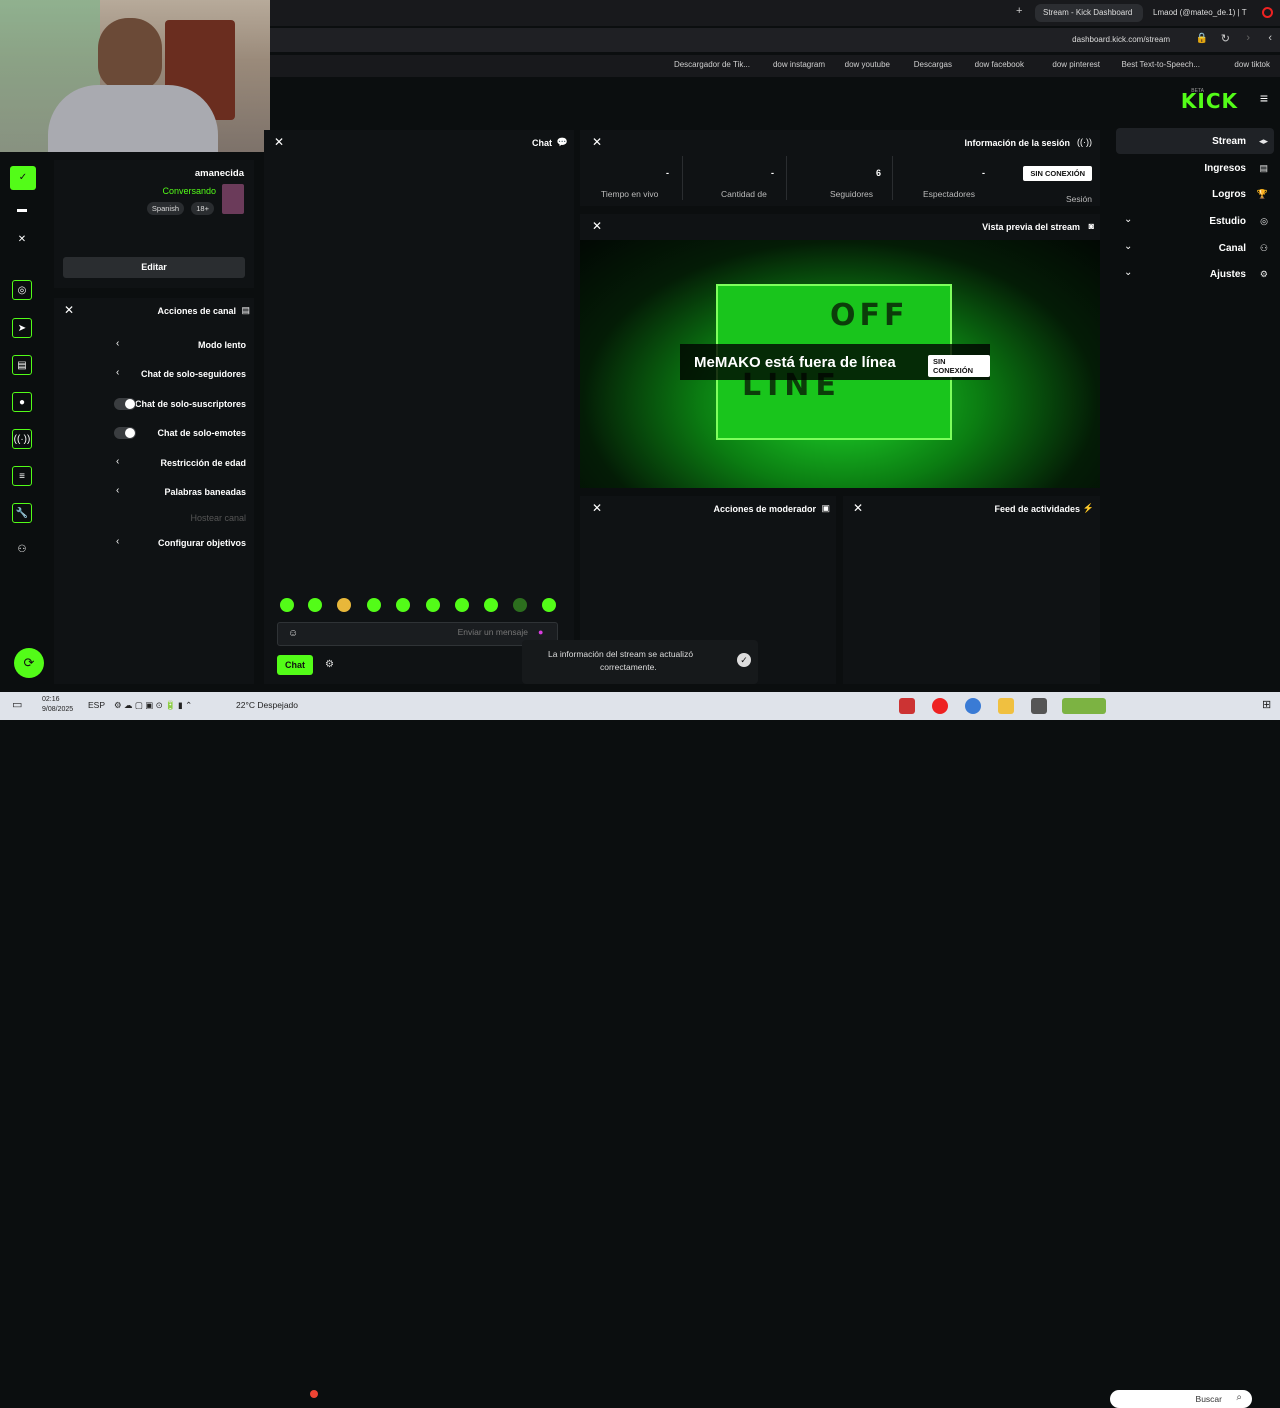  Describe the element at coordinates (562, 142) in the screenshot. I see `chat-icon: 💬` at that location.